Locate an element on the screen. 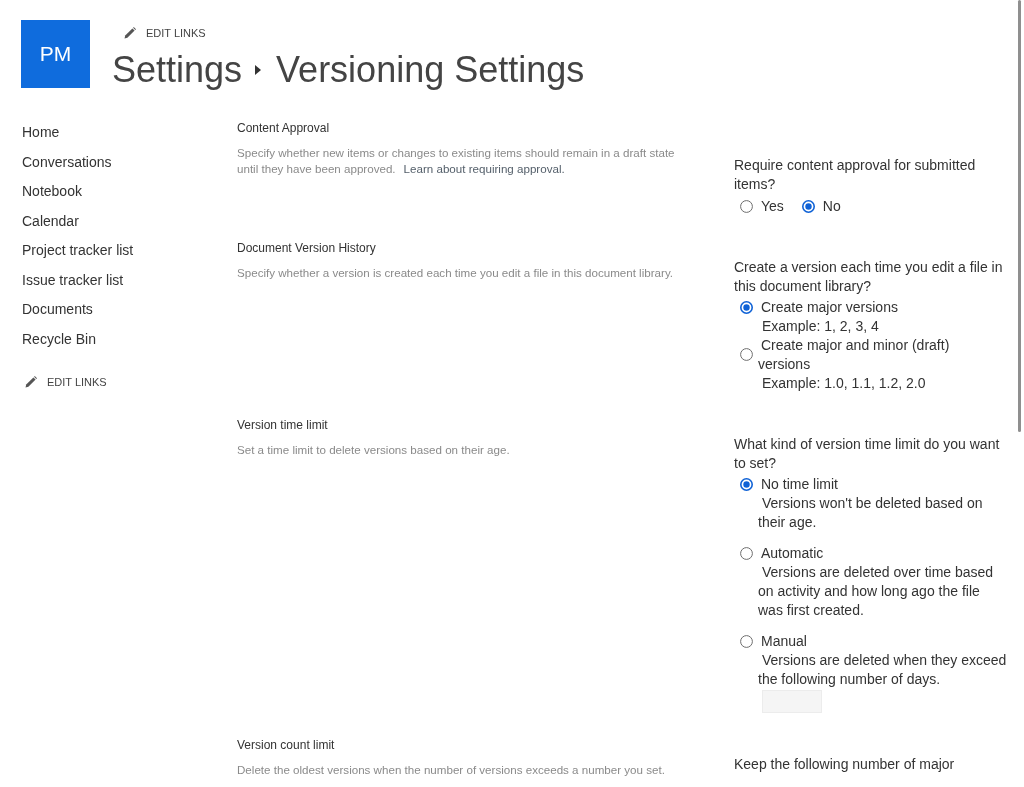 This screenshot has width=1024, height=787. section-description: Specify whether new items or changes to existing items should remain in a draft state until they have been approved. Learn about requiring approval. is located at coordinates (456, 161).